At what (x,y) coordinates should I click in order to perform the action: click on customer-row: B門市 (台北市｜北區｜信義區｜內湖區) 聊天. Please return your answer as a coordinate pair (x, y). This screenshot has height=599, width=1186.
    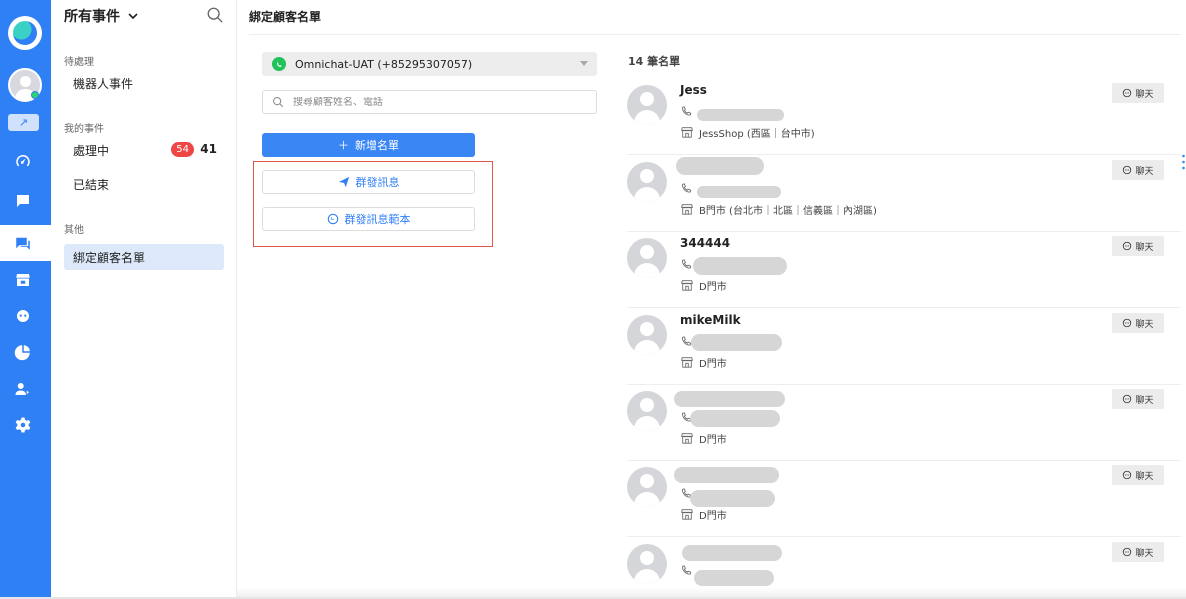
    Looking at the image, I should click on (904, 193).